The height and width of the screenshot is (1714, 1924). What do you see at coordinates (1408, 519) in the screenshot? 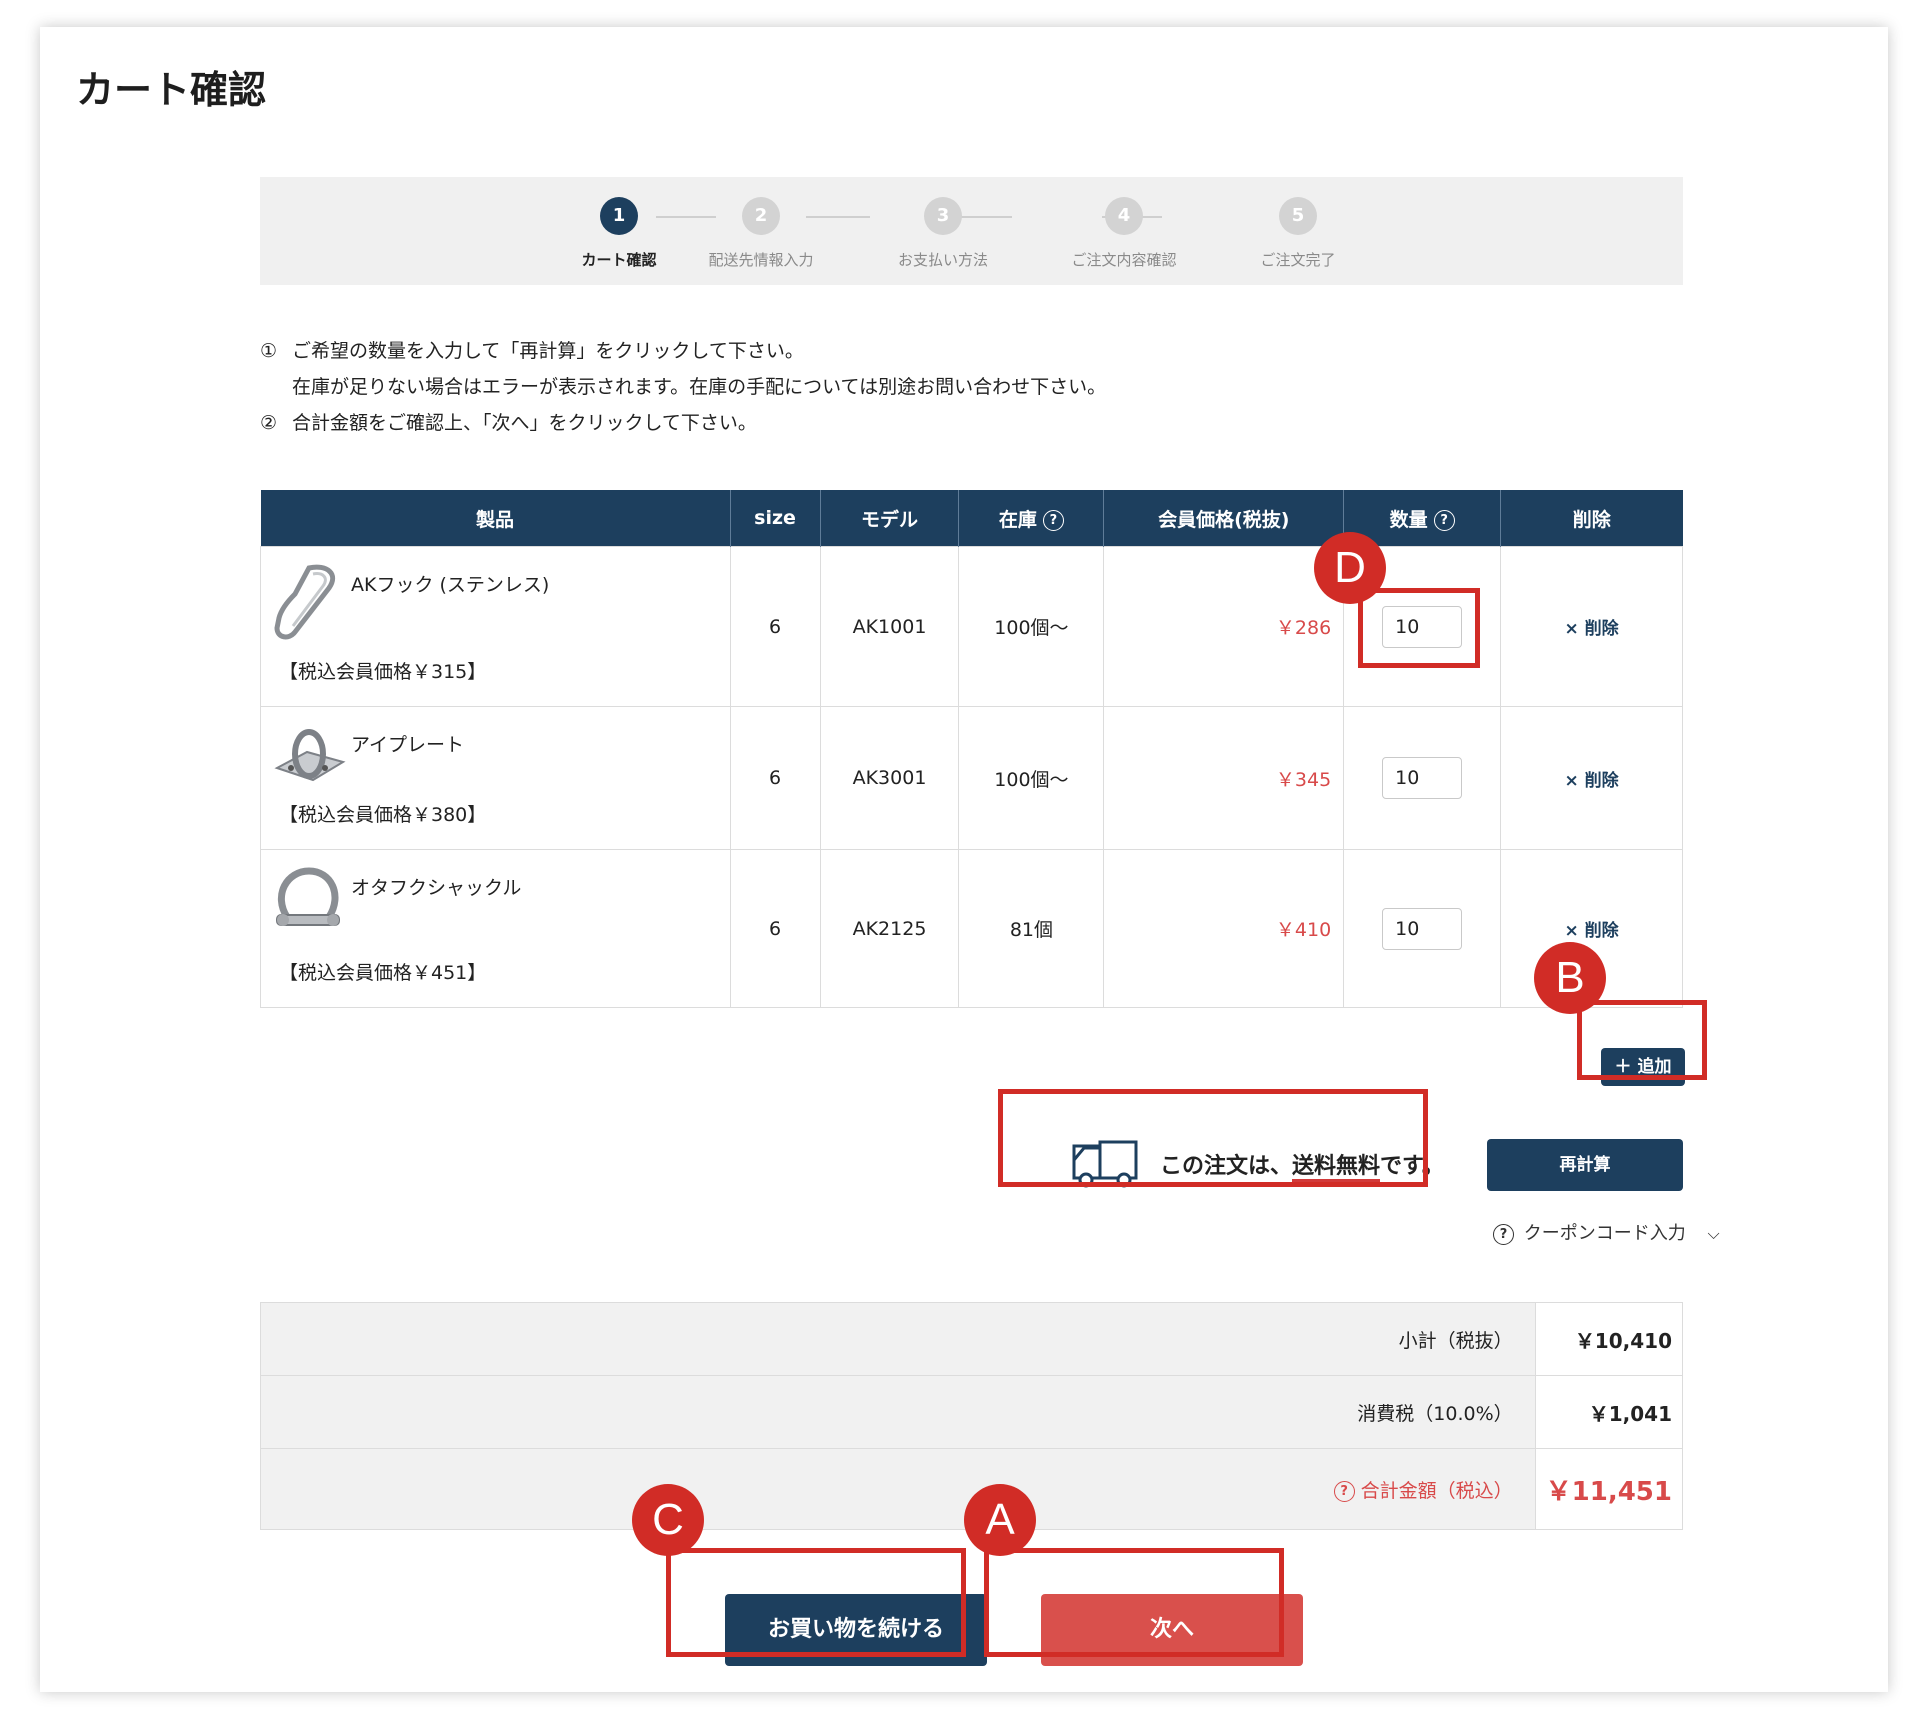
I see `col-header-qty-label: 数量` at bounding box center [1408, 519].